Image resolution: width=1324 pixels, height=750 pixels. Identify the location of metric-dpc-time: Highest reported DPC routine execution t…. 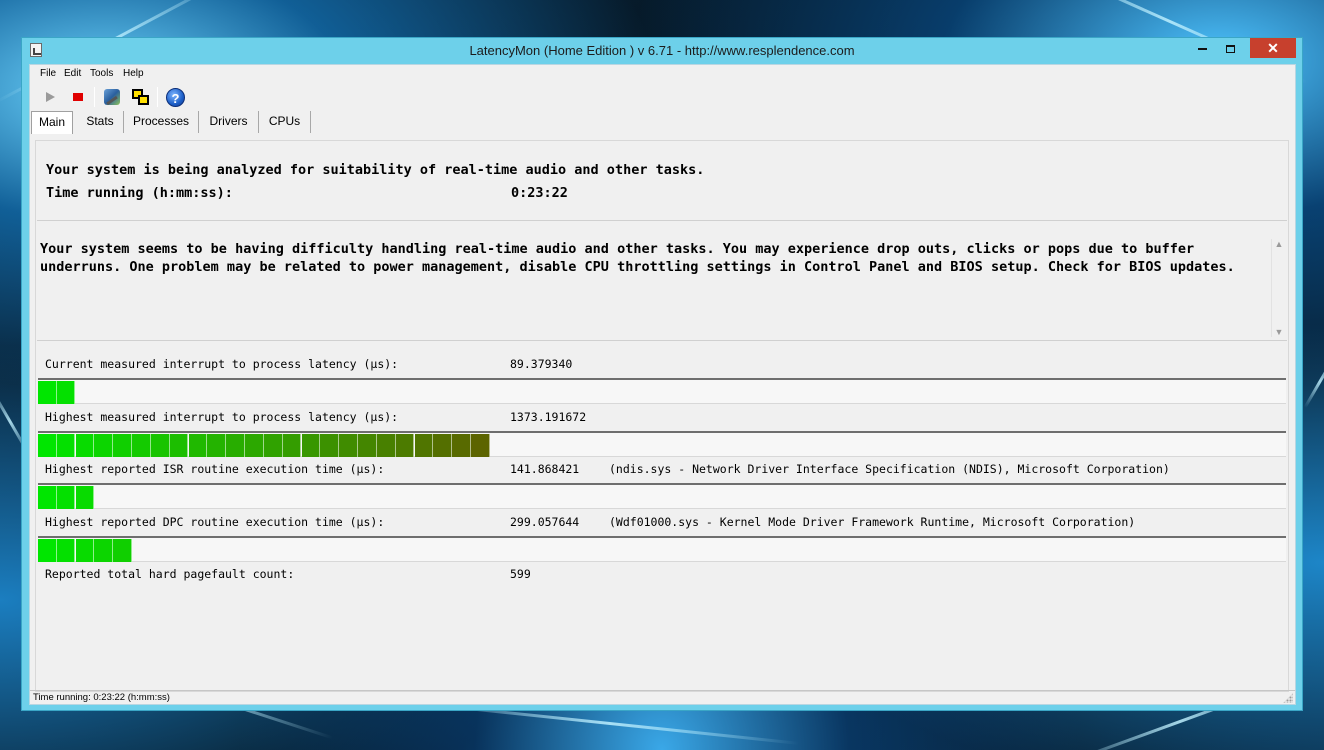
(665, 523).